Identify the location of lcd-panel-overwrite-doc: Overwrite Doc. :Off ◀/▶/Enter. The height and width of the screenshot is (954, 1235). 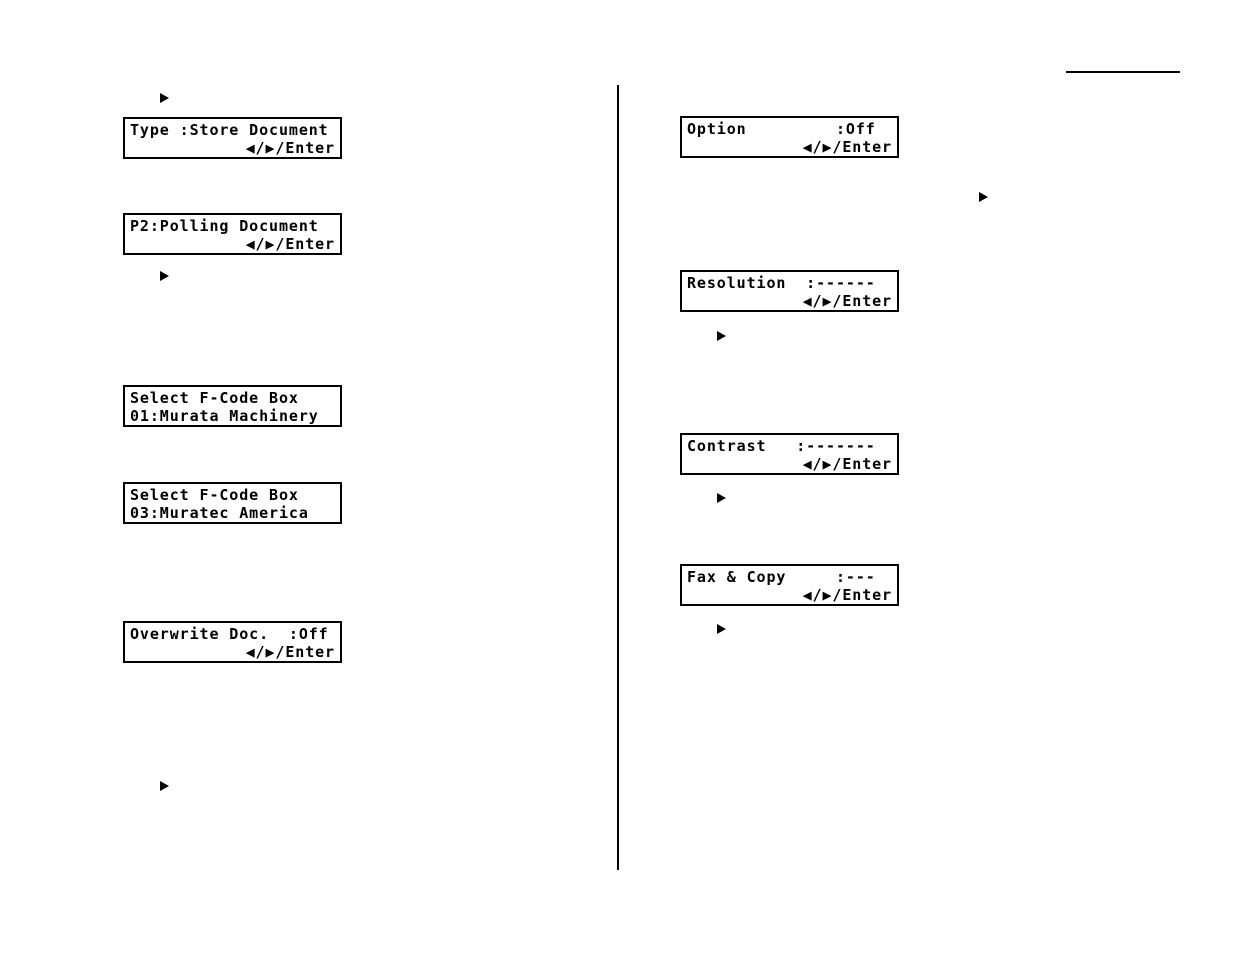
(232, 642).